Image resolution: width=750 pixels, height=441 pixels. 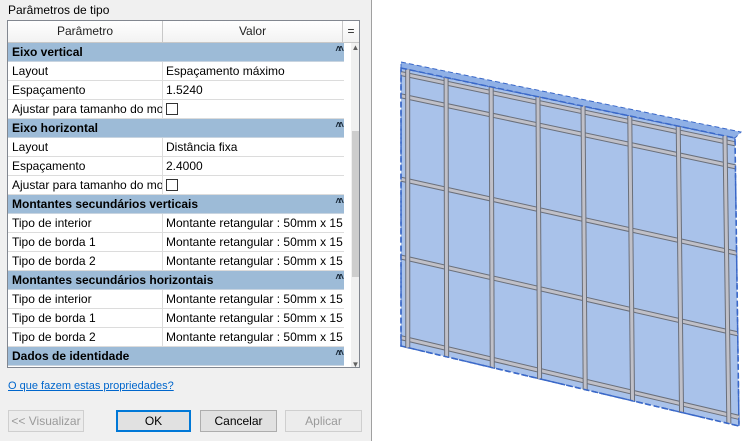 What do you see at coordinates (253, 147) in the screenshot?
I see `parameter-value: Distância fixa` at bounding box center [253, 147].